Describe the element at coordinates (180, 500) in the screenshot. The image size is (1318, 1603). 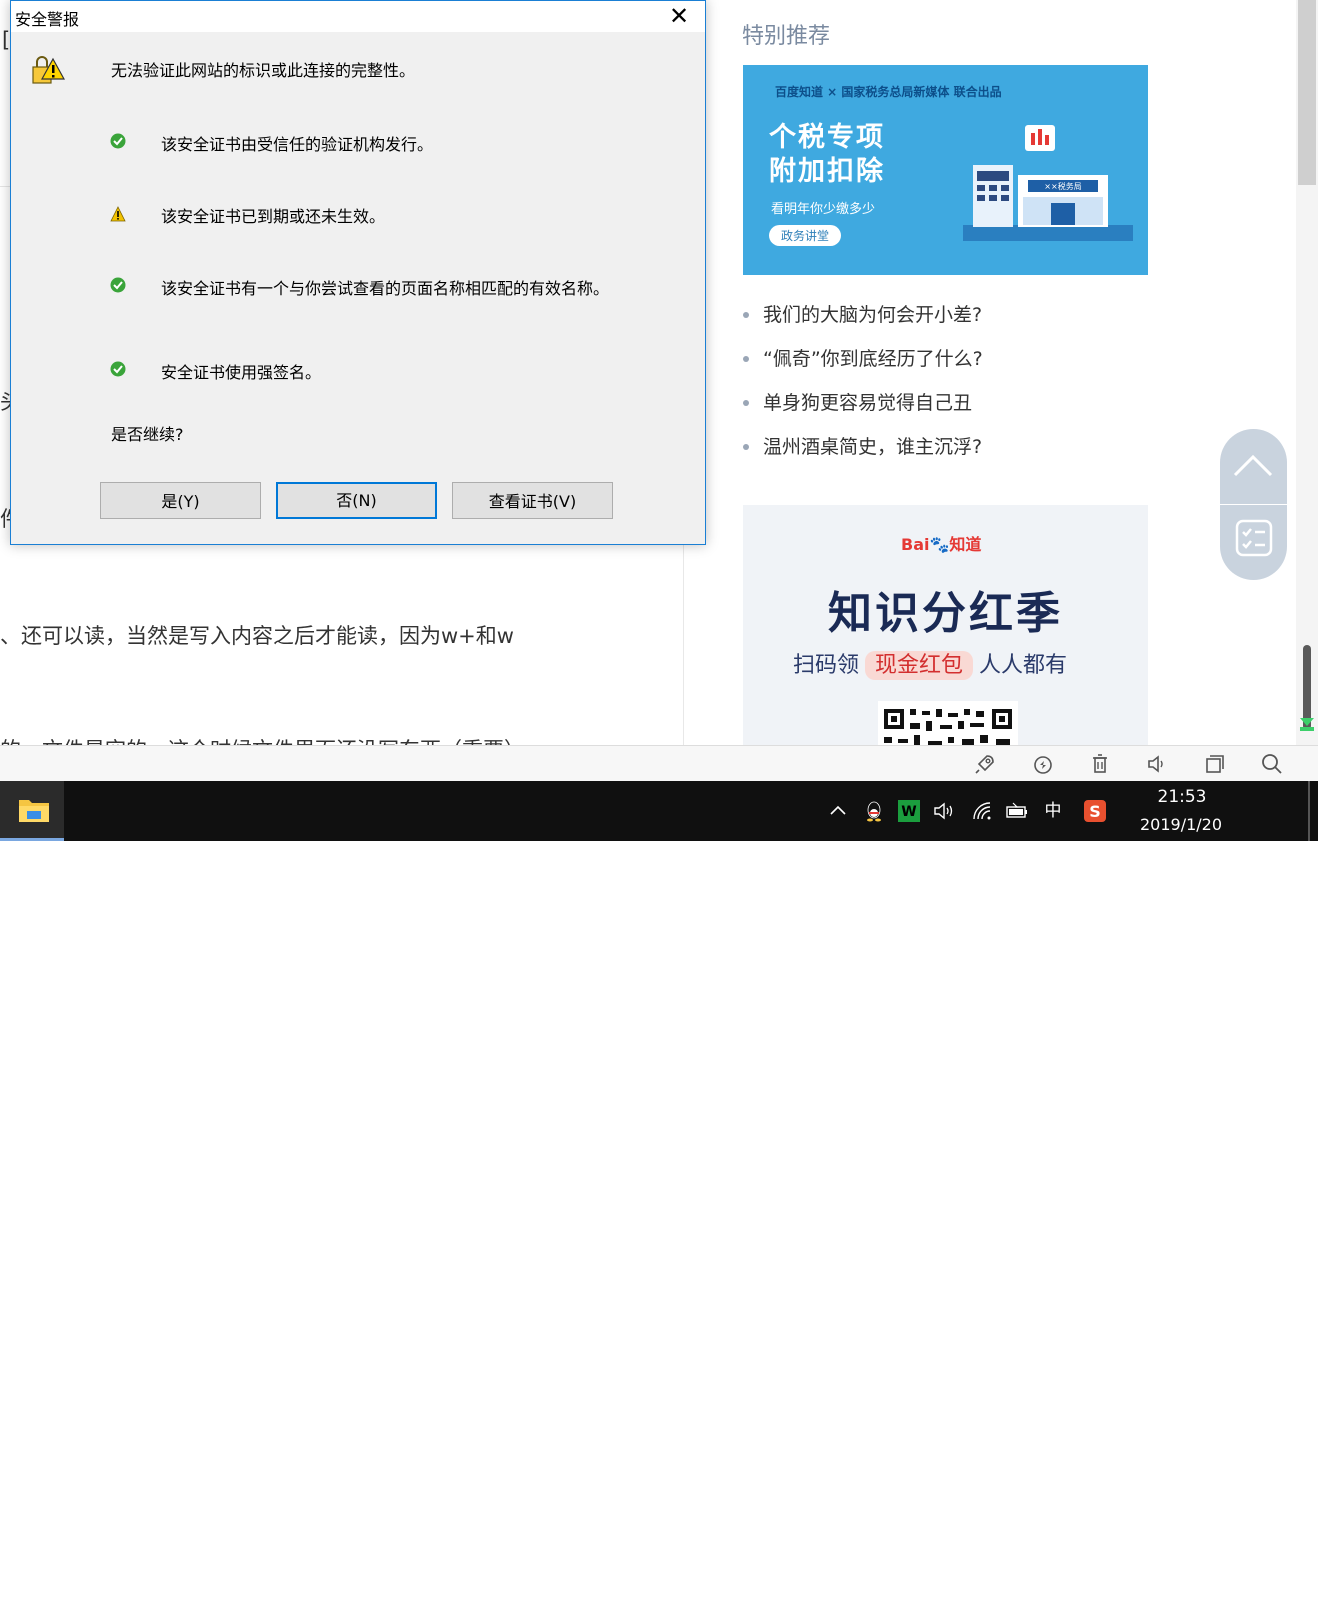
I see `yes-button: 是(Y)` at that location.